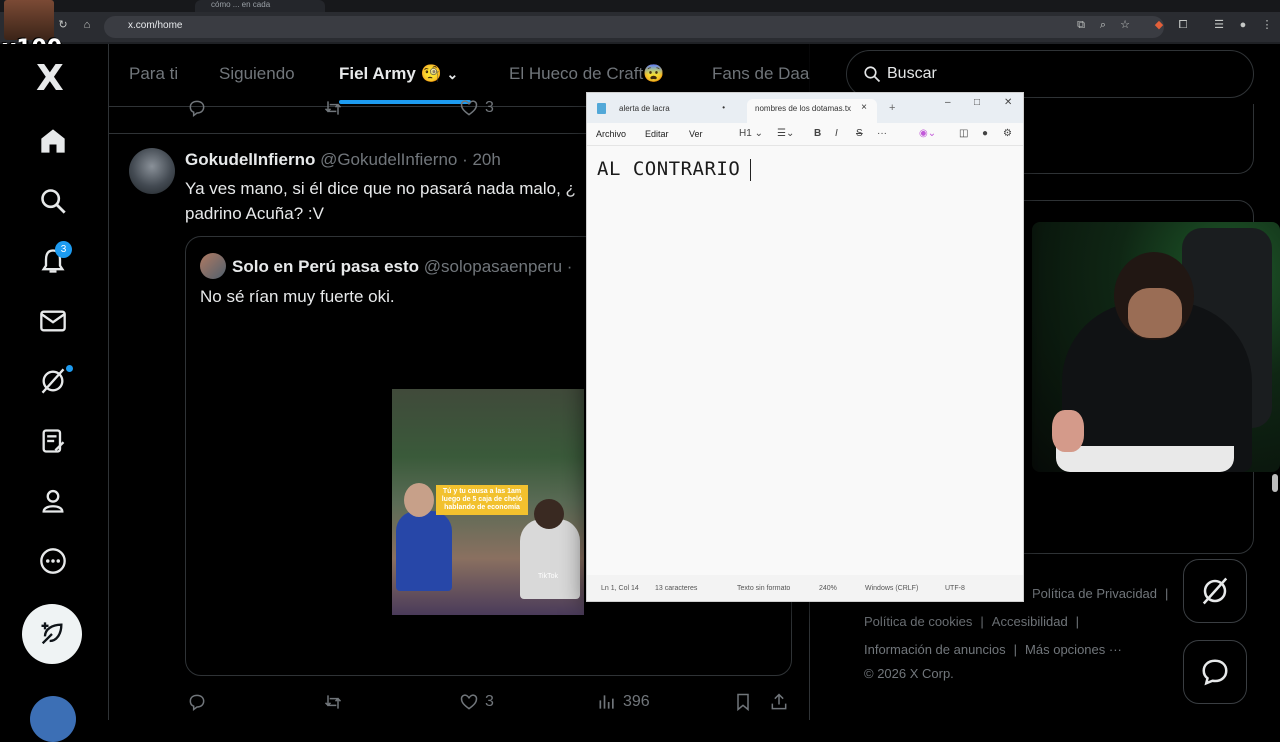 The image size is (1280, 742). What do you see at coordinates (751, 133) in the screenshot?
I see `heading-dropdown: H1 ⌄` at bounding box center [751, 133].